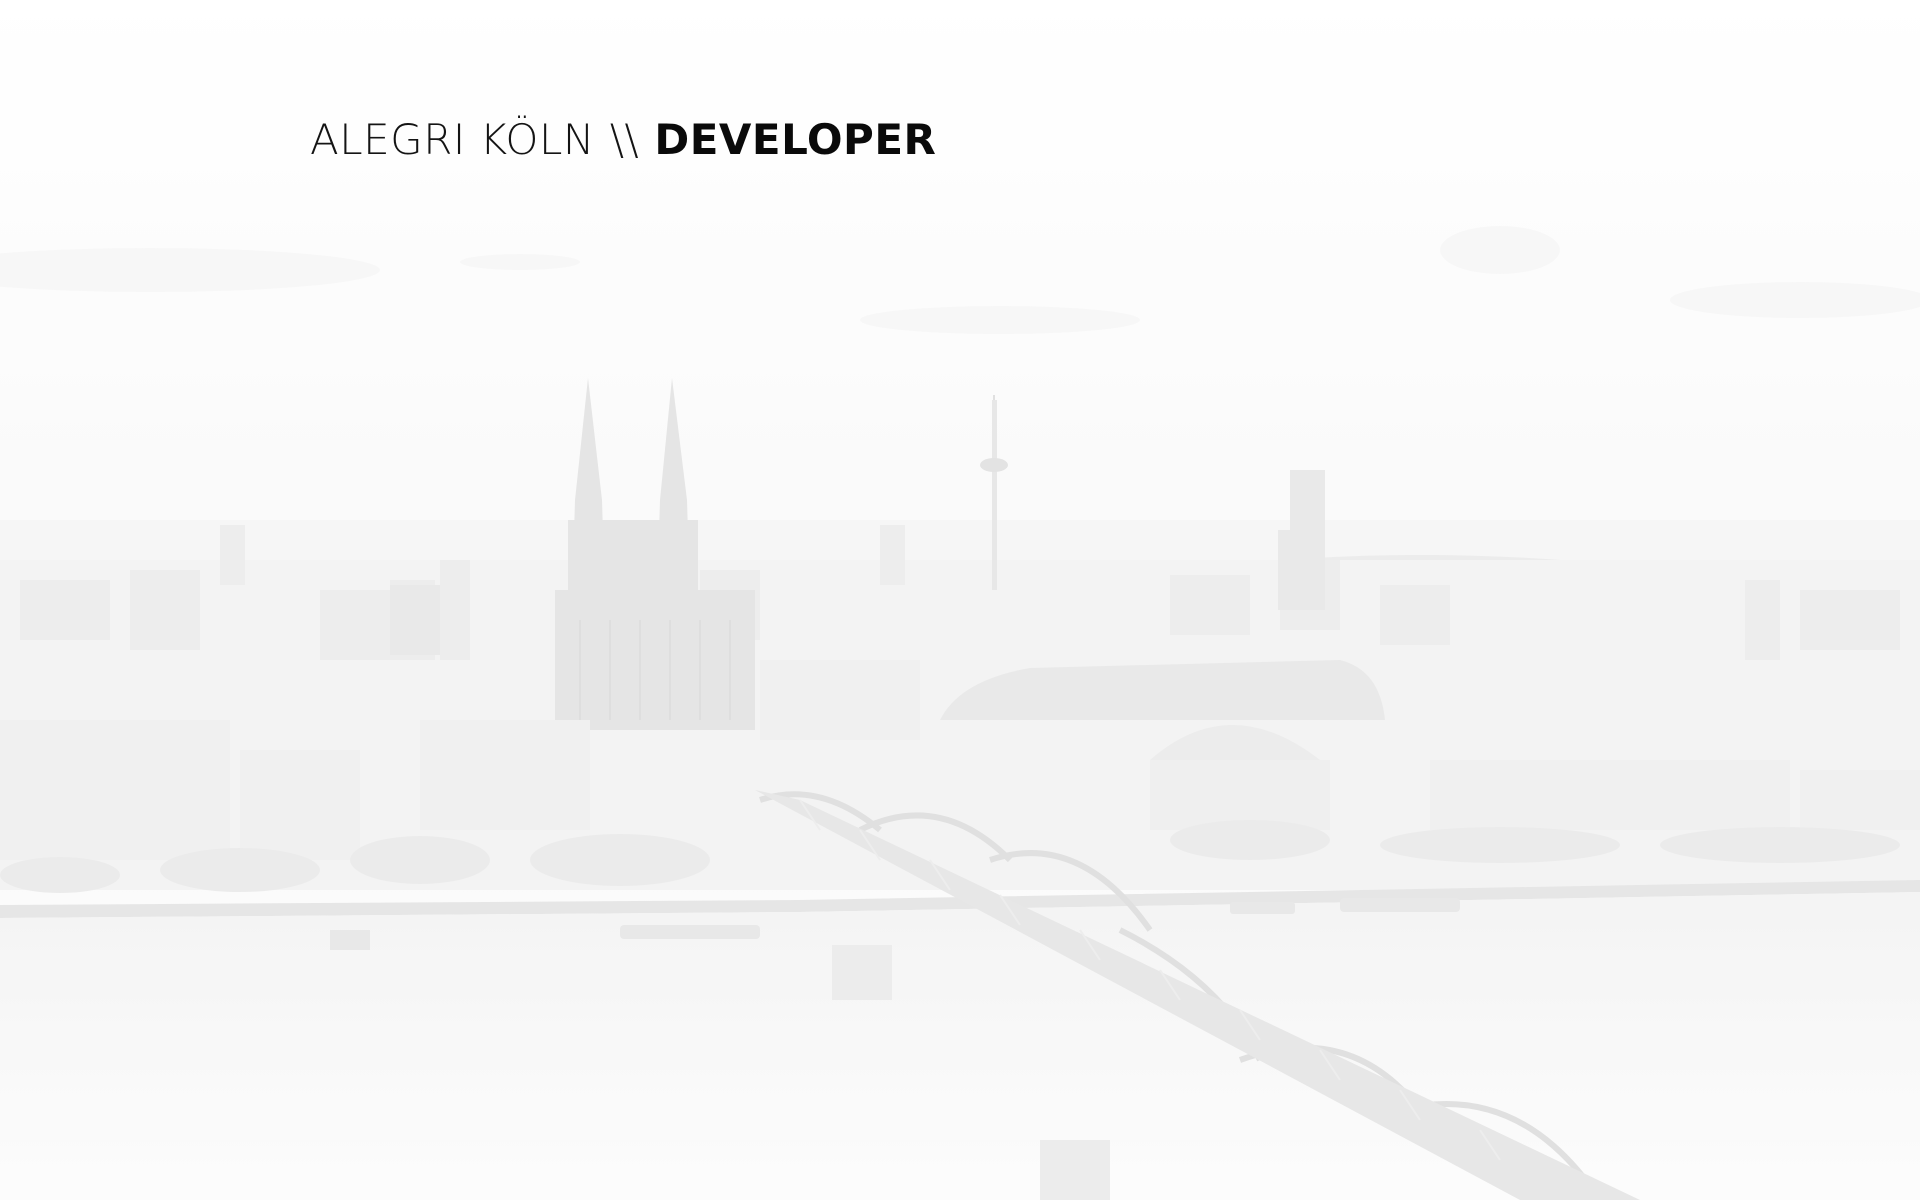 The height and width of the screenshot is (1200, 1920). What do you see at coordinates (795, 139) in the screenshot?
I see `role-title: DEVELOPER` at bounding box center [795, 139].